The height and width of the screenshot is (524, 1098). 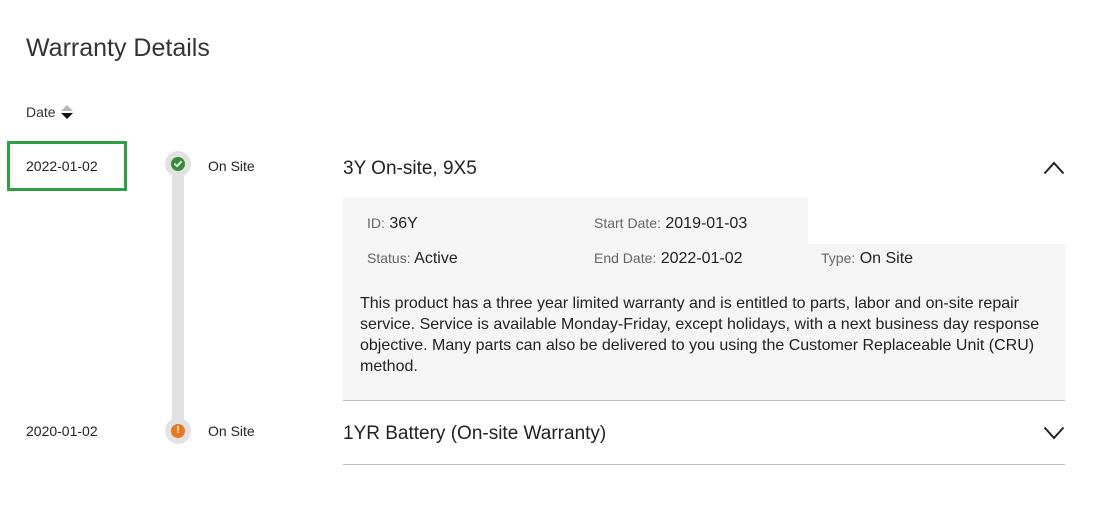 What do you see at coordinates (1054, 433) in the screenshot?
I see `chevron-down-icon` at bounding box center [1054, 433].